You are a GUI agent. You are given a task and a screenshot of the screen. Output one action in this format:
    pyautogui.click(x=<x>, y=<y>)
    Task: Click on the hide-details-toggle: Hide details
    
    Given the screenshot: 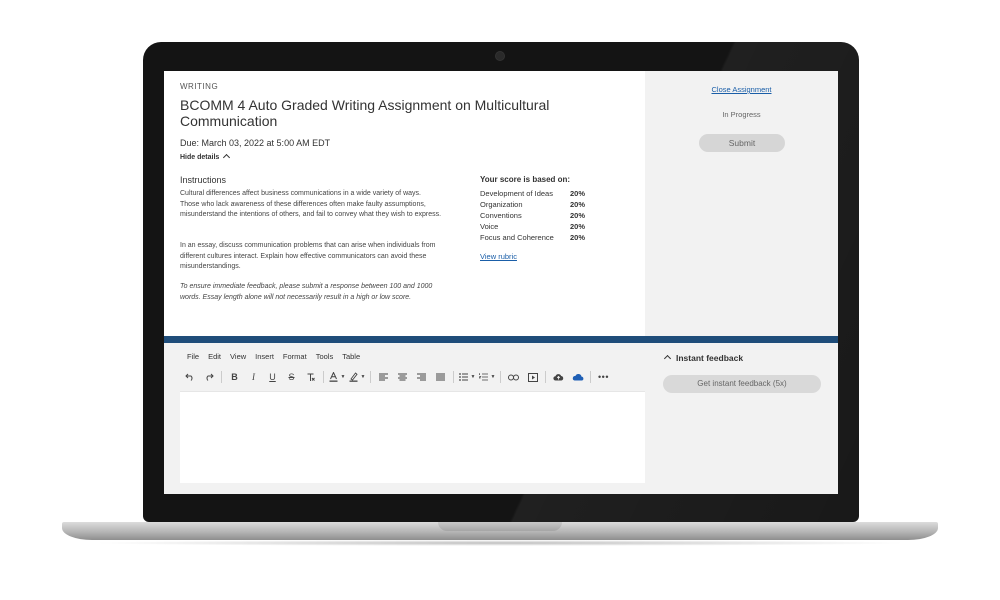 What is the action you would take?
    pyautogui.click(x=205, y=157)
    